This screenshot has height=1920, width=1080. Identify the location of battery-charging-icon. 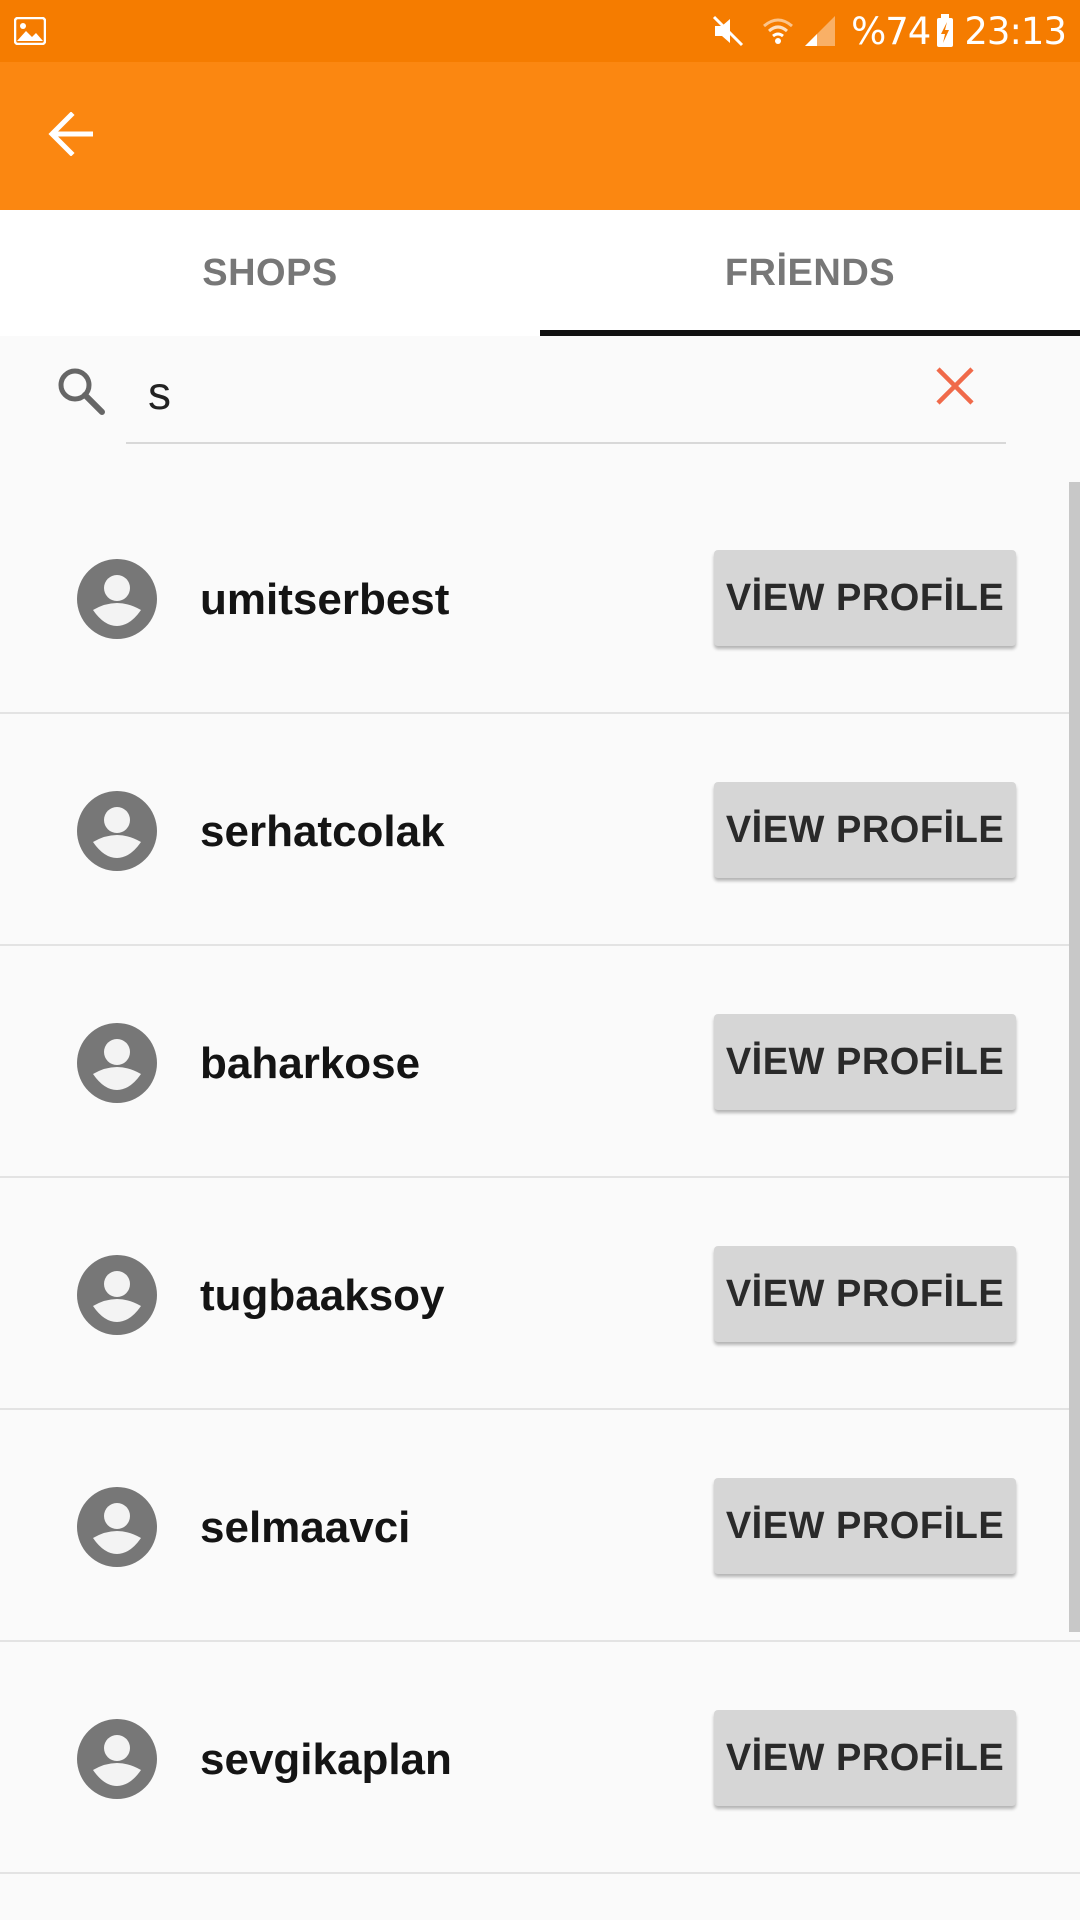
(945, 31).